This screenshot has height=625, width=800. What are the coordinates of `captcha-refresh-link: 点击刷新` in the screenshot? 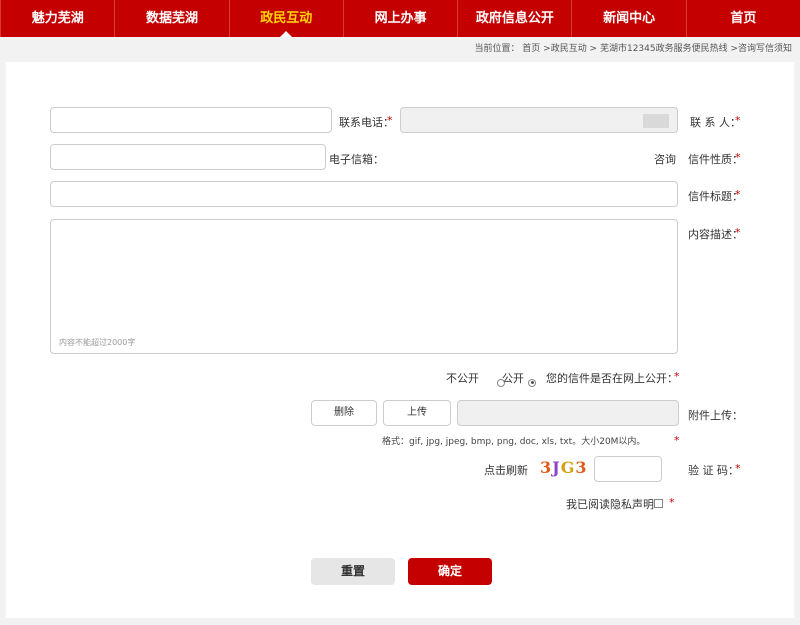 It's located at (506, 470).